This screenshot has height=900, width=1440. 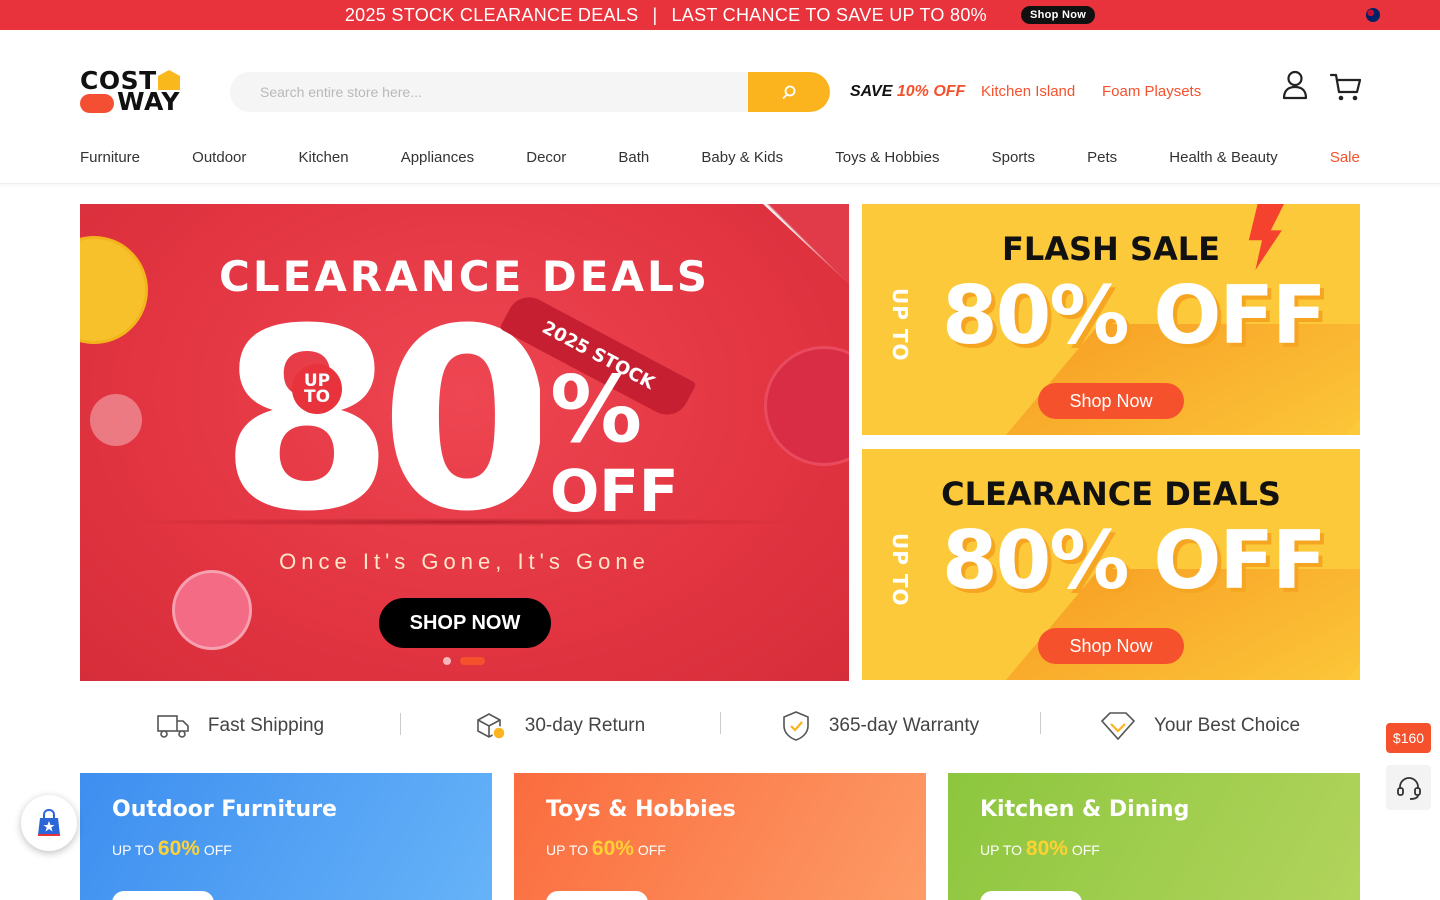 I want to click on feature-label: Your Best Choice, so click(x=1227, y=725).